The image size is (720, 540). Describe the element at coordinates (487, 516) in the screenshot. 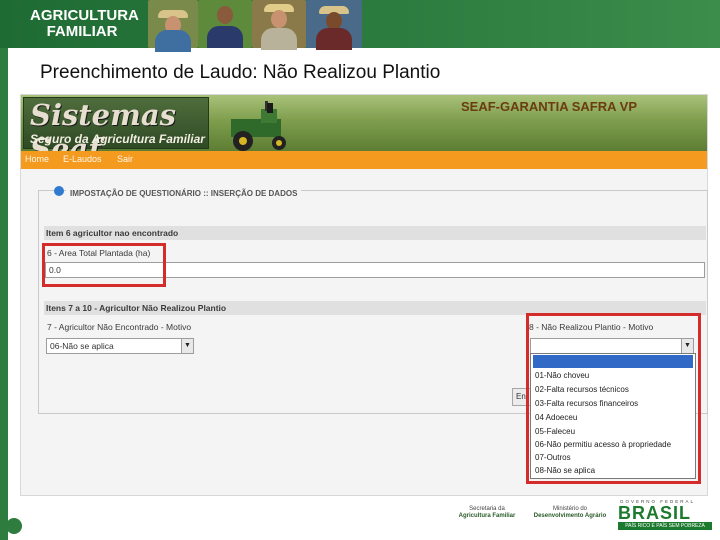

I see `secretaria-line2: Agricultura Familiar` at that location.